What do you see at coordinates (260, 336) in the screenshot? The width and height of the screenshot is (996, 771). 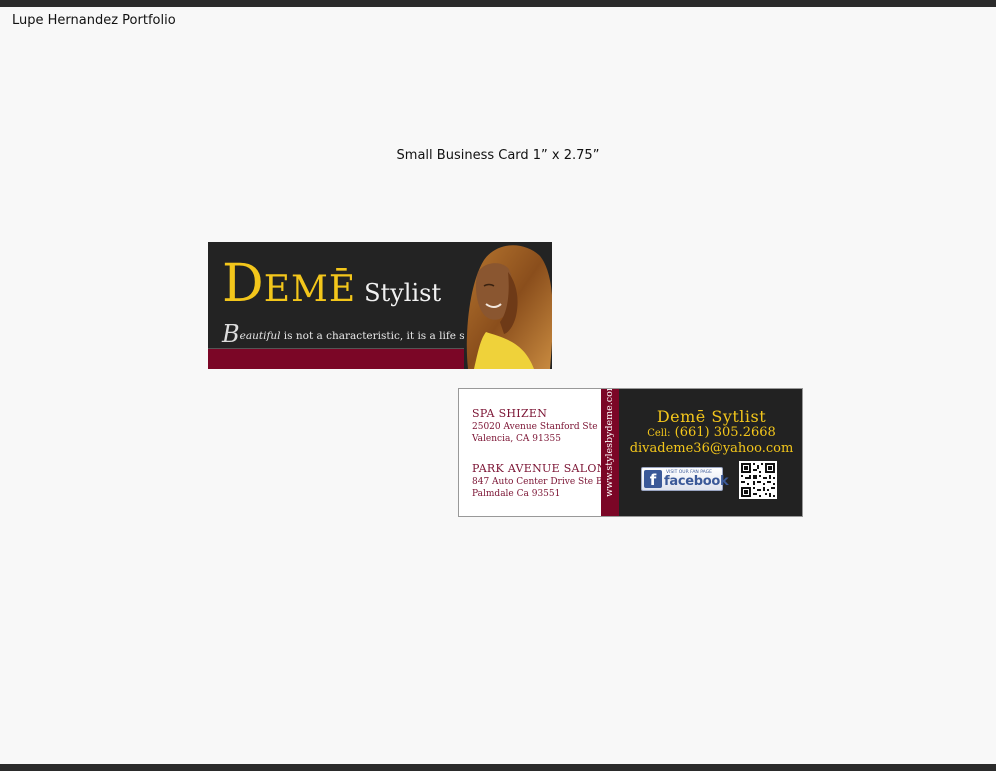 I see `tagline-first-word: eautiful` at bounding box center [260, 336].